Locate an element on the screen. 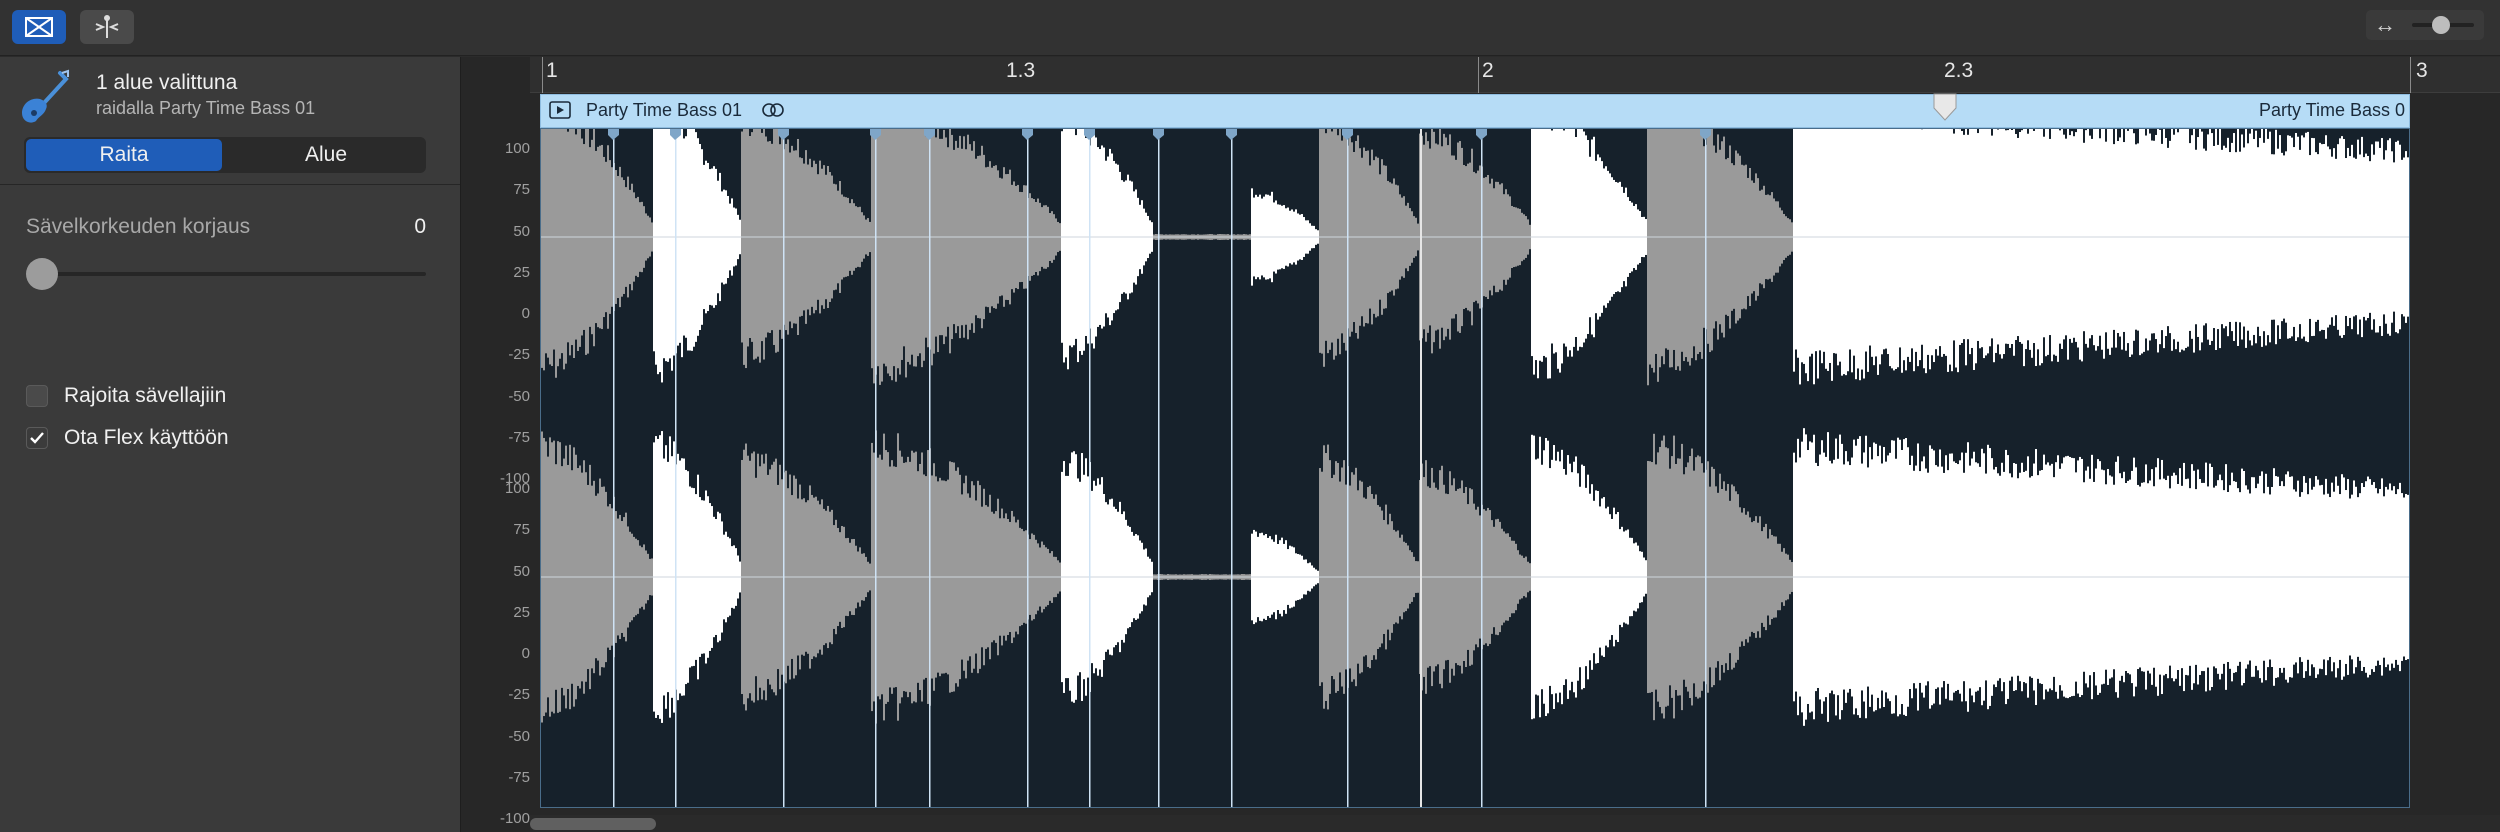  loop-icon is located at coordinates (773, 110).